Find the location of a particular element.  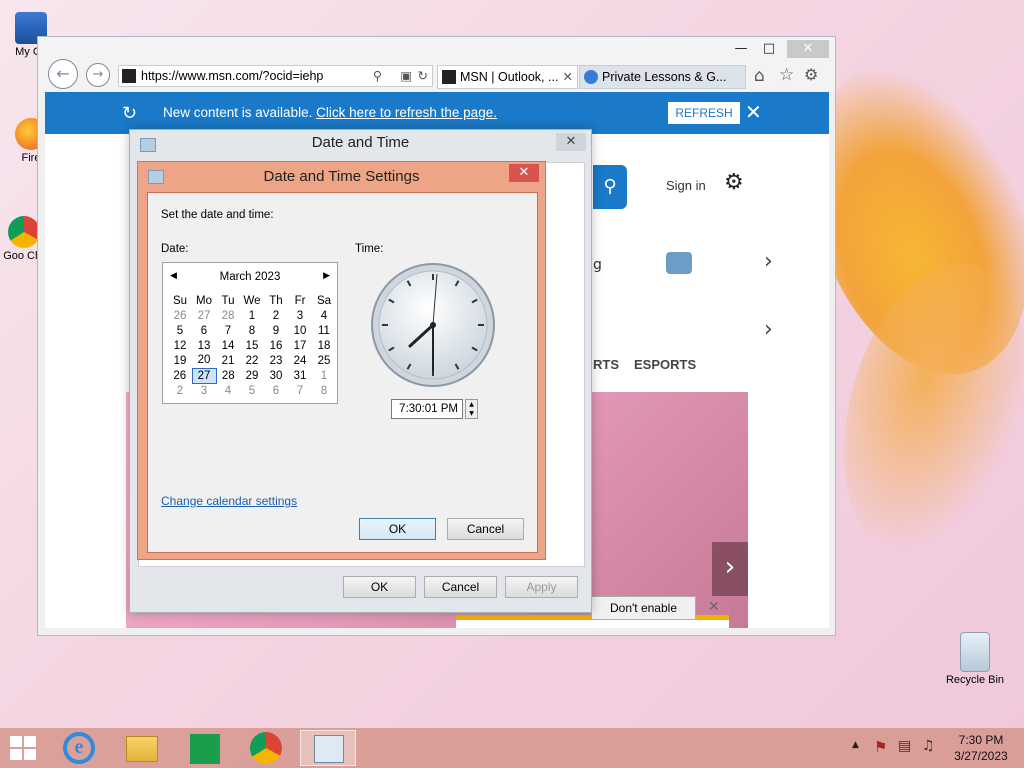

refresh-page-link: Click here to refresh the page. is located at coordinates (406, 112).